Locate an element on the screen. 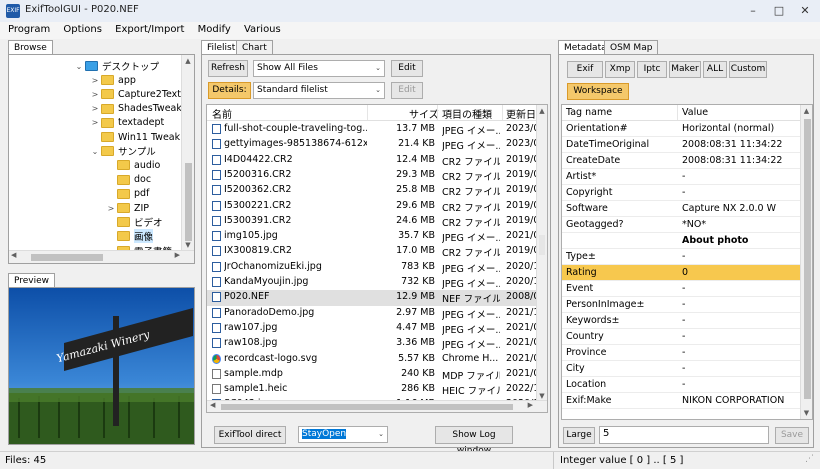 The image size is (820, 469). col-date-header: 更新日 is located at coordinates (521, 113).